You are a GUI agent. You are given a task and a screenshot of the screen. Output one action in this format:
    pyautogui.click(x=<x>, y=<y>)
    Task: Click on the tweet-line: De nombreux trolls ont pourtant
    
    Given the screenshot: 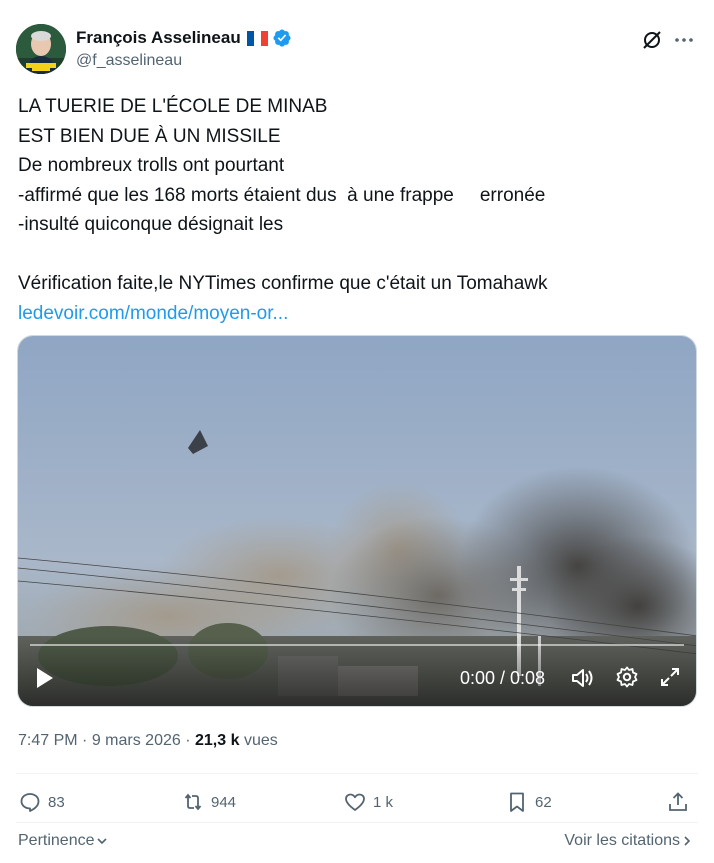 What is the action you would take?
    pyautogui.click(x=151, y=165)
    